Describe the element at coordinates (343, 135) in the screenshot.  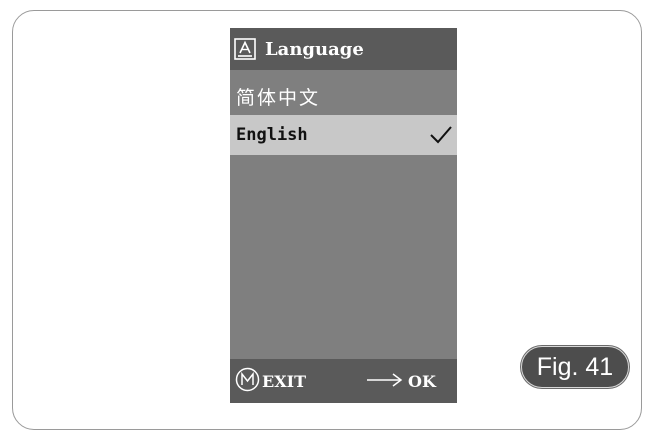
I see `language-option-english: English` at that location.